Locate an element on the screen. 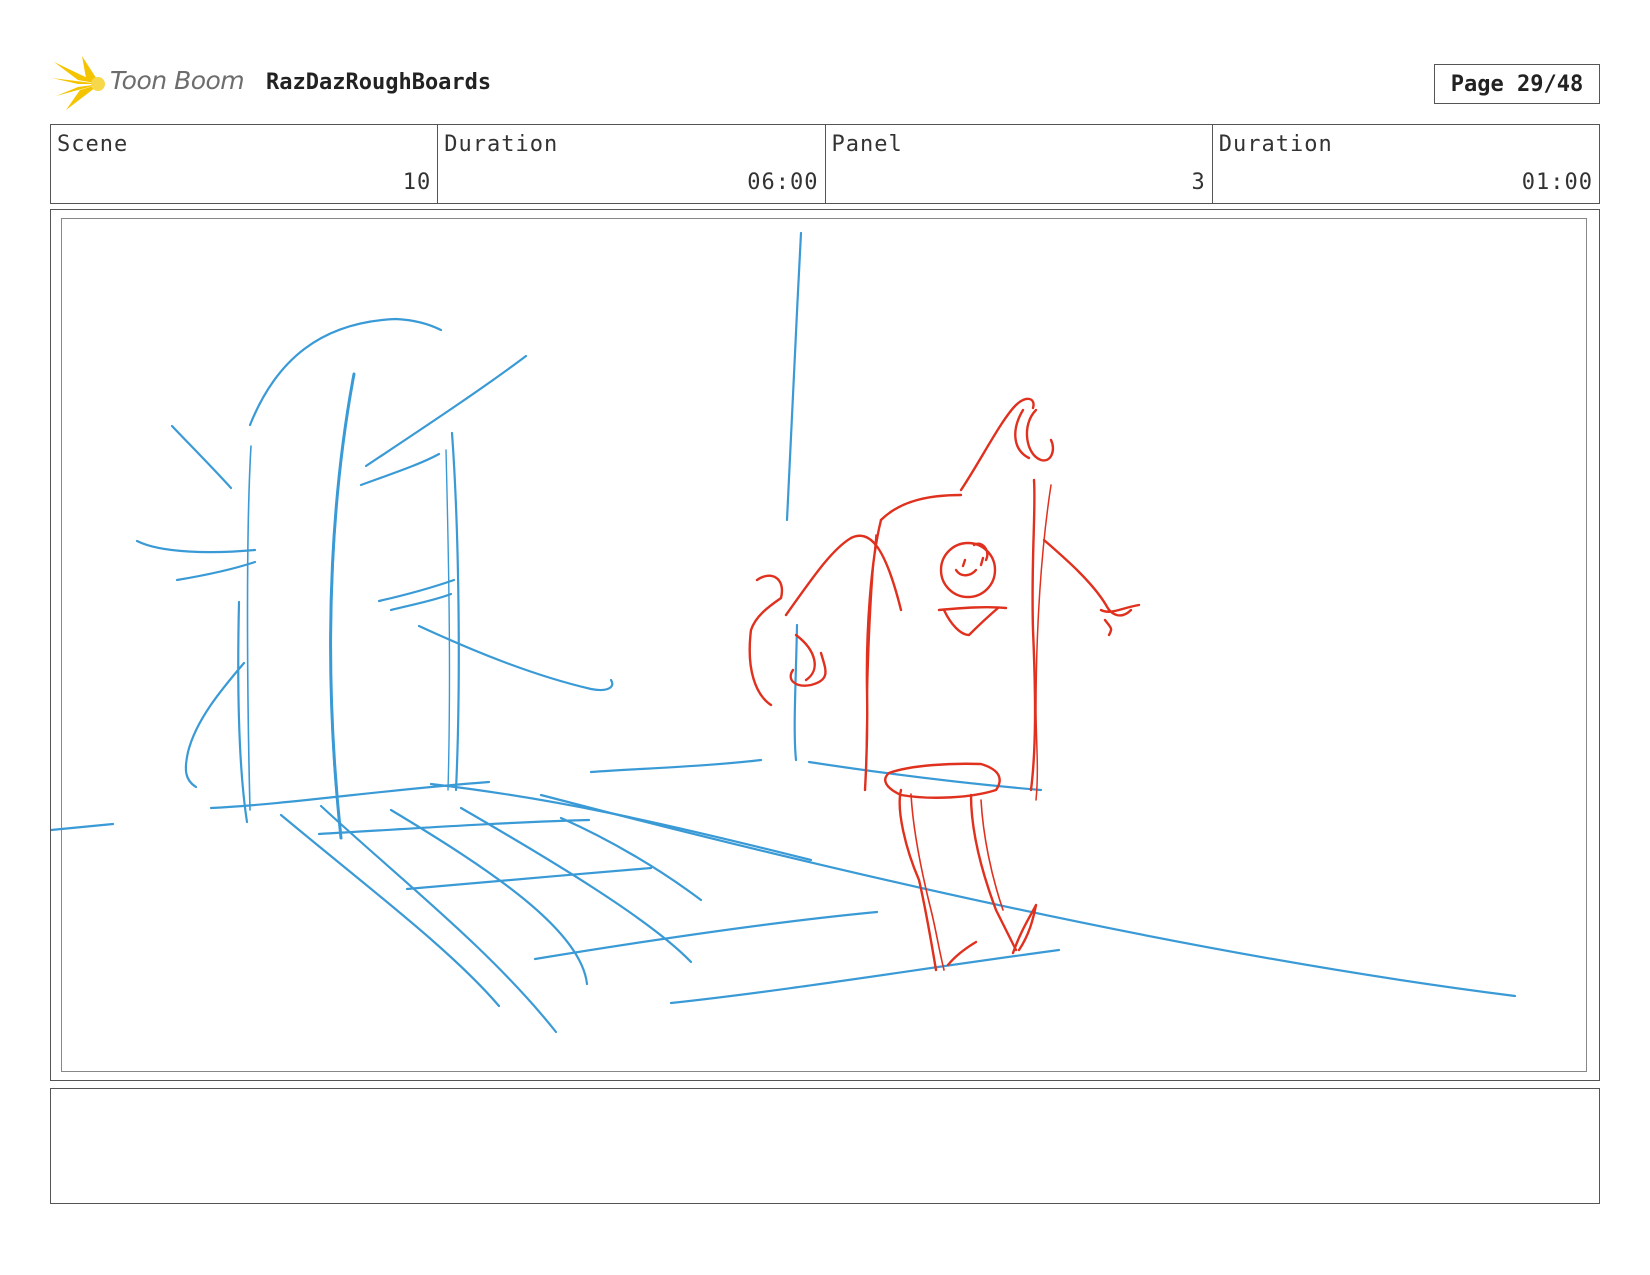 The image size is (1650, 1275). project-title: RazDazRoughBoards is located at coordinates (379, 82).